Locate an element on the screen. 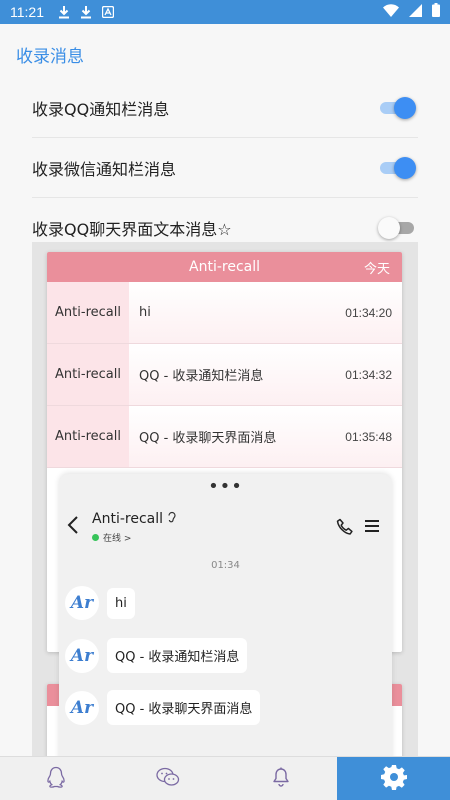 The height and width of the screenshot is (800, 450). chat-title: Anti-recall is located at coordinates (134, 519).